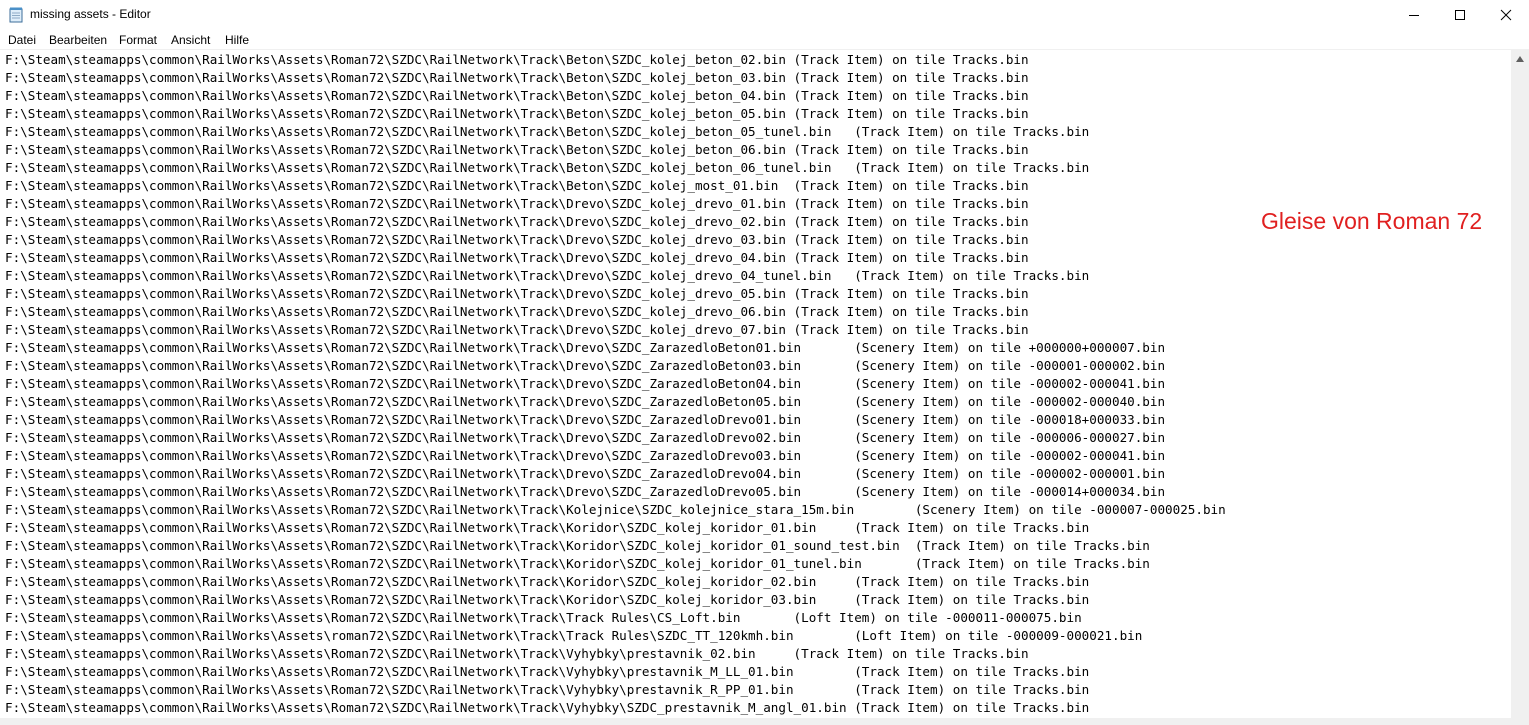 This screenshot has width=1529, height=725. I want to click on chevron-up-icon, so click(1520, 58).